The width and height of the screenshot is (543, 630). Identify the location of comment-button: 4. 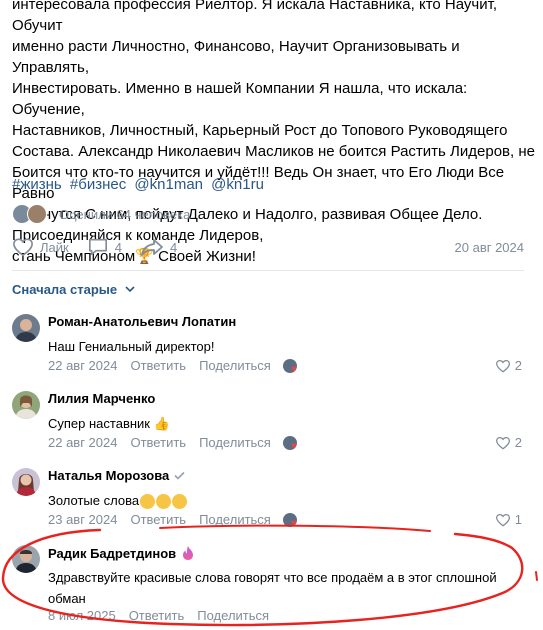
(104, 247).